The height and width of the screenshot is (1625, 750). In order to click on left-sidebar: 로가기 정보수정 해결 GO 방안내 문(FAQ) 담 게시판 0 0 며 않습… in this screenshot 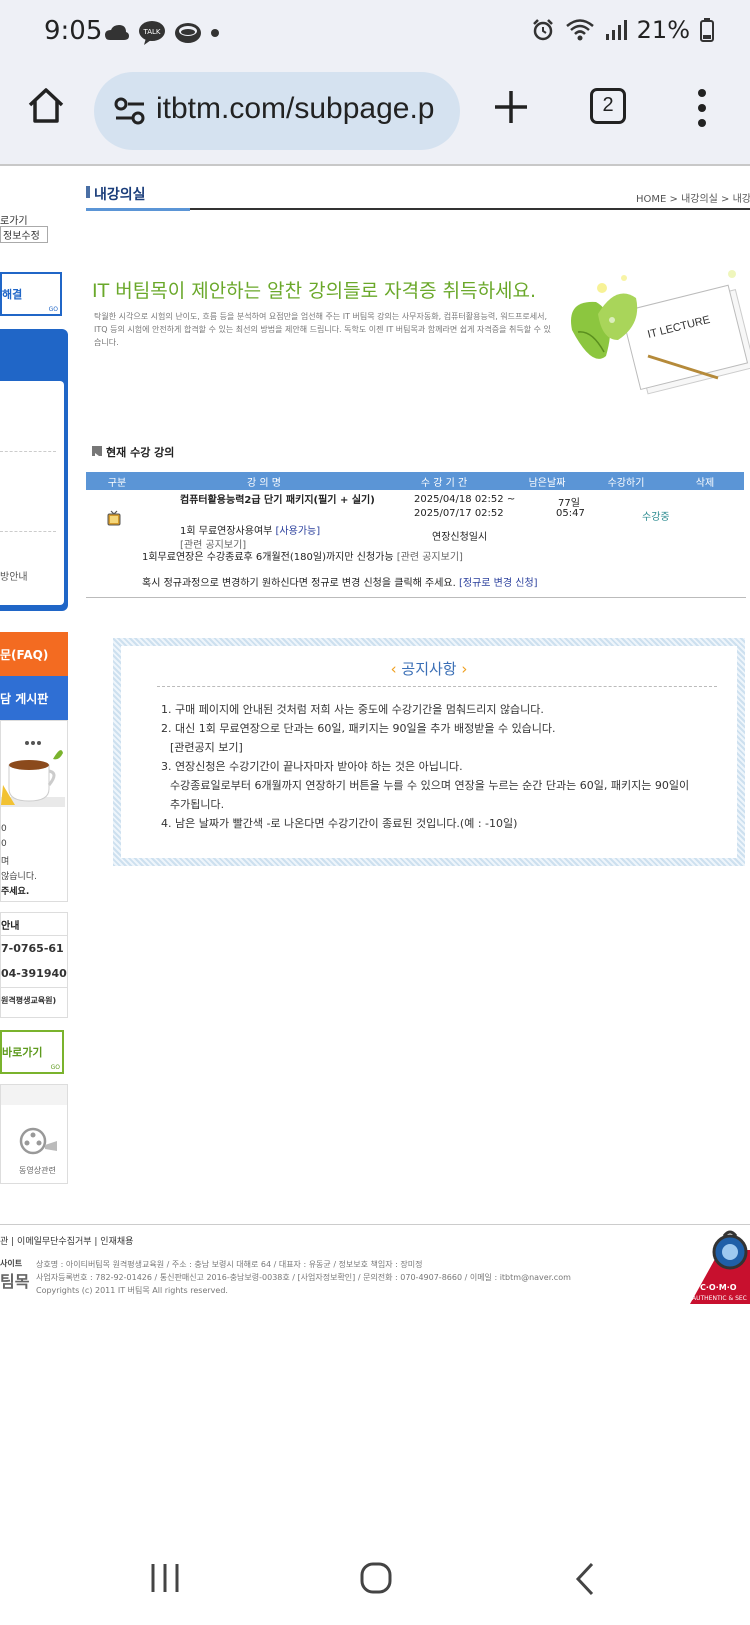, I will do `click(35, 694)`.